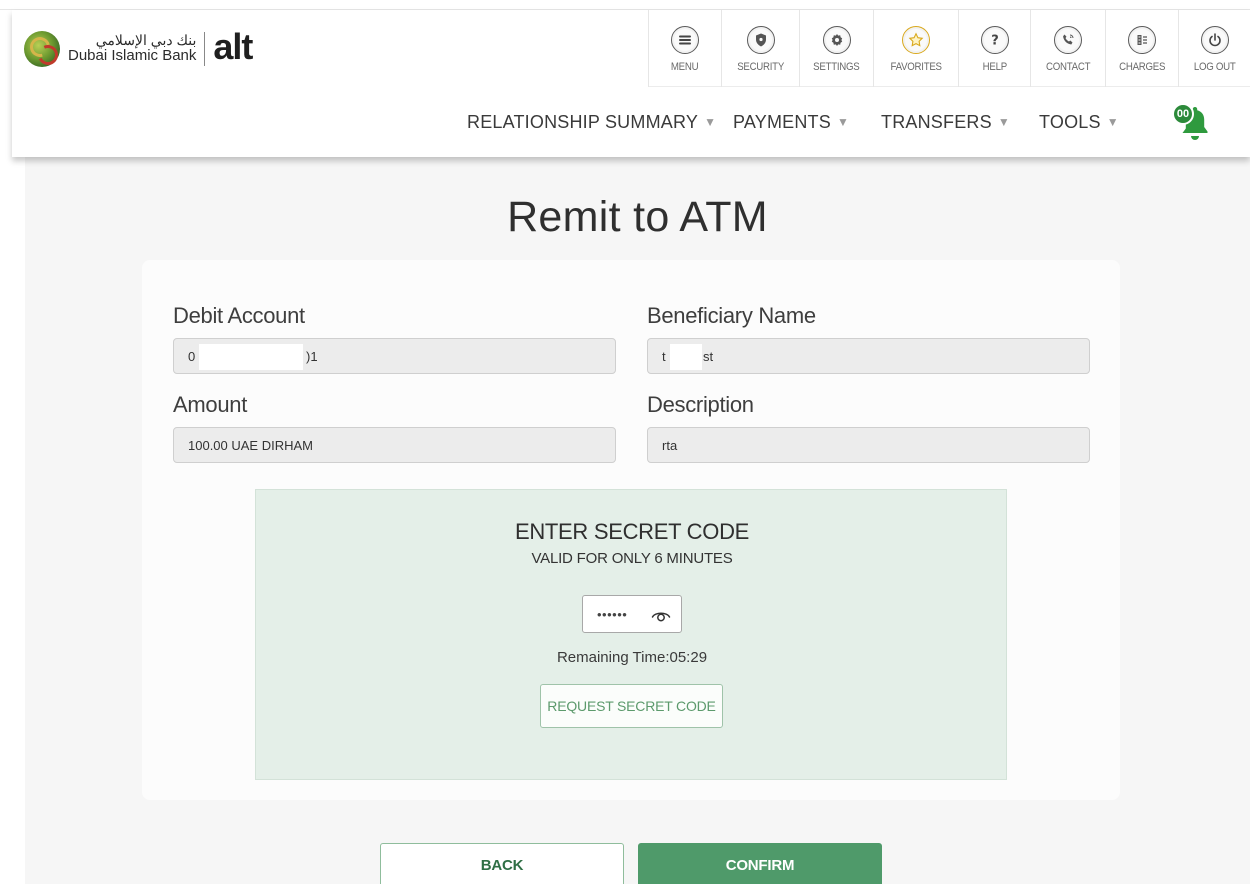 The width and height of the screenshot is (1250, 884). I want to click on favorites-button: FAVORITES, so click(915, 48).